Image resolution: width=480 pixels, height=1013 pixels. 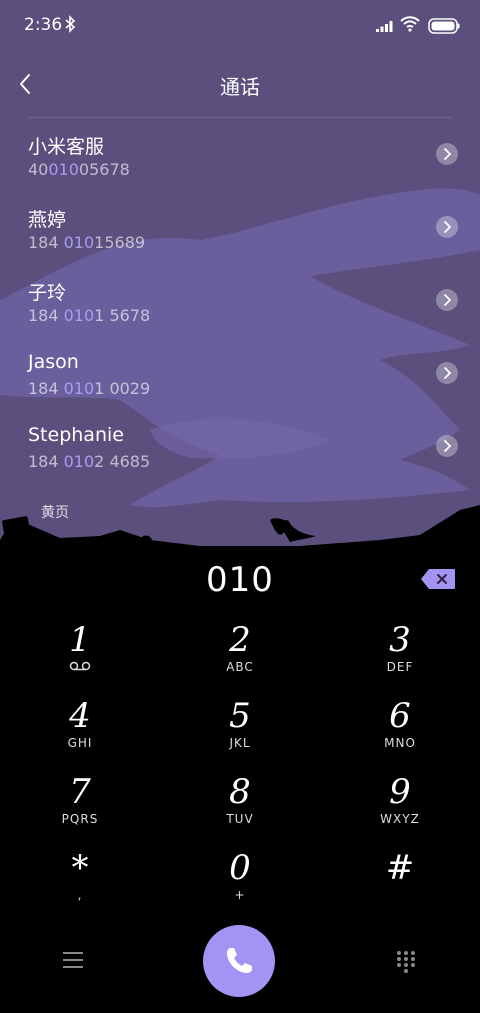 I want to click on contact-number: 4001005678, so click(x=79, y=169).